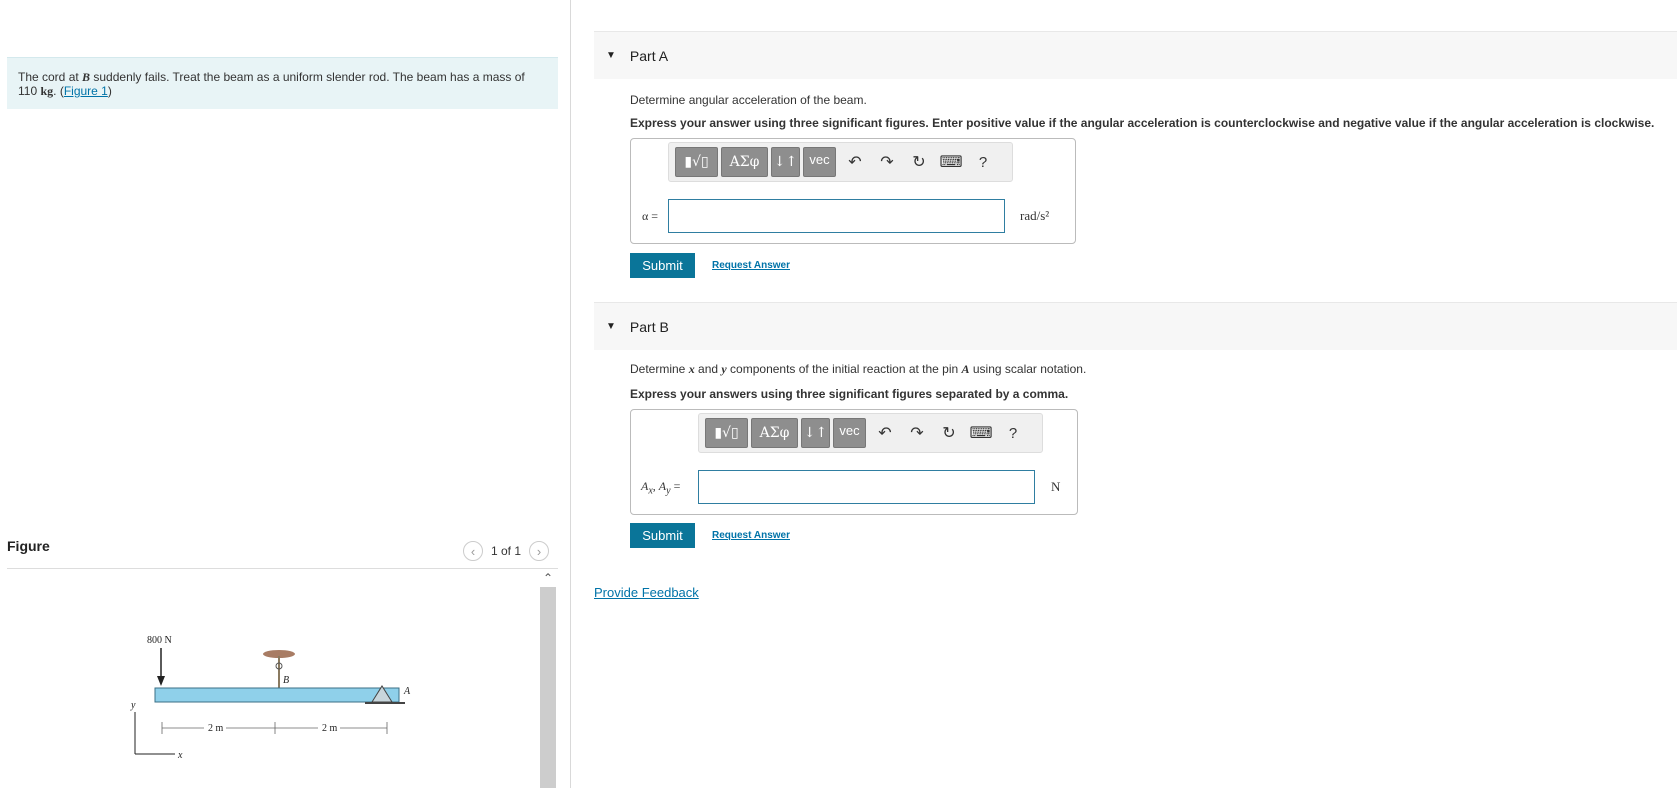 The image size is (1677, 788). Describe the element at coordinates (662, 265) in the screenshot. I see `part-a-submit-button: Submit` at that location.